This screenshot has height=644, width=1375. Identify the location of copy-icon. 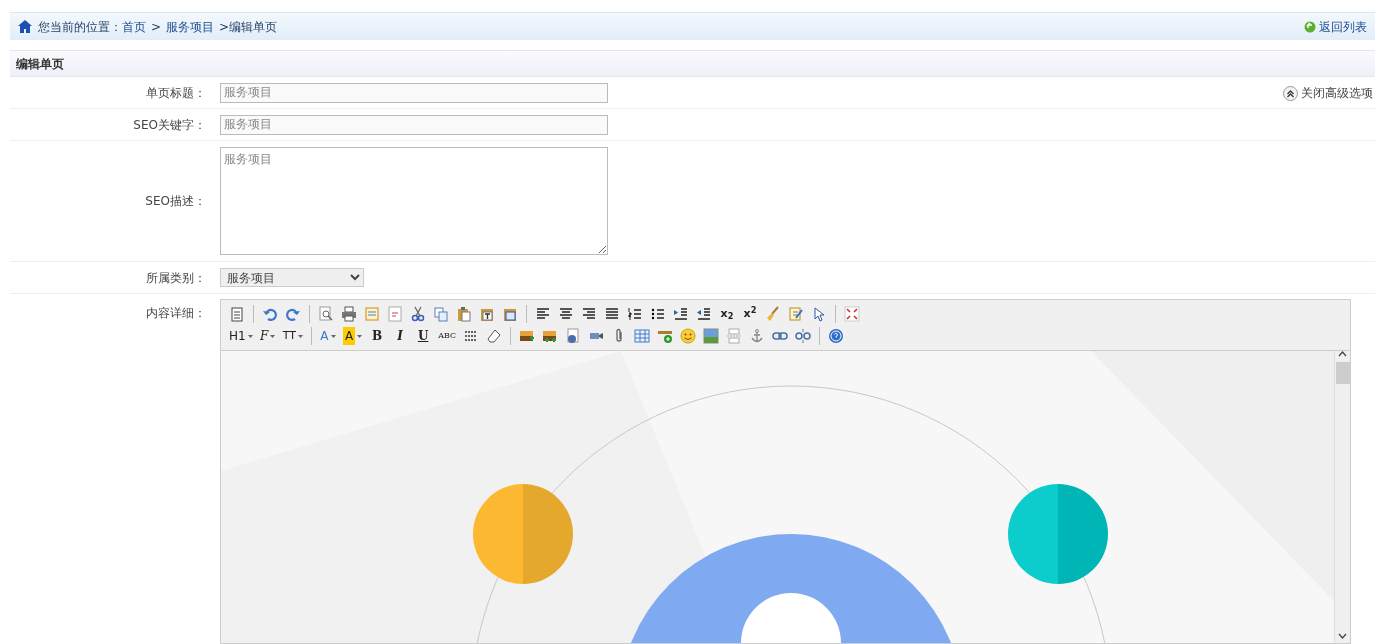
(441, 314).